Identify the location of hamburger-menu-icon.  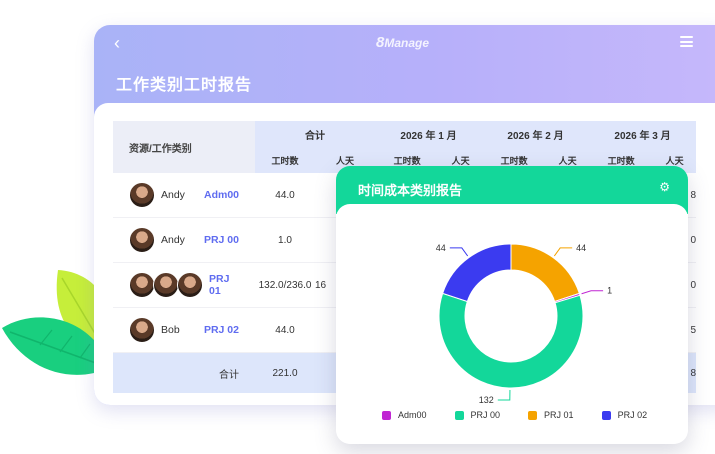
(686, 41).